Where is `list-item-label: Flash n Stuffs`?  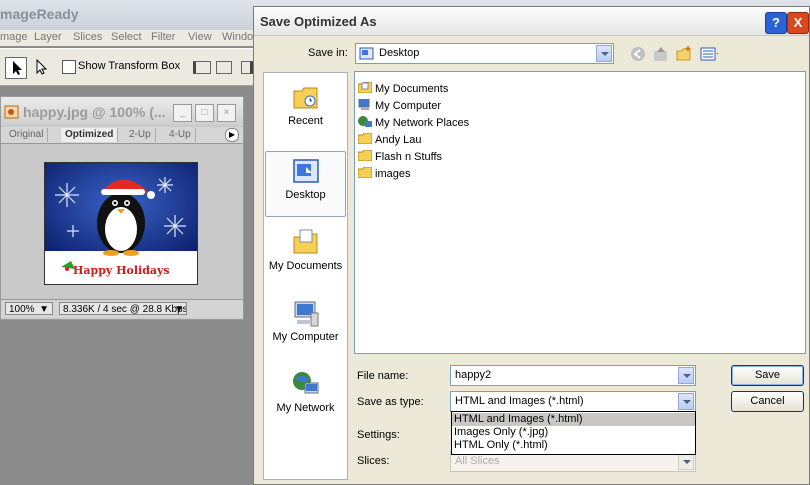 list-item-label: Flash n Stuffs is located at coordinates (409, 157).